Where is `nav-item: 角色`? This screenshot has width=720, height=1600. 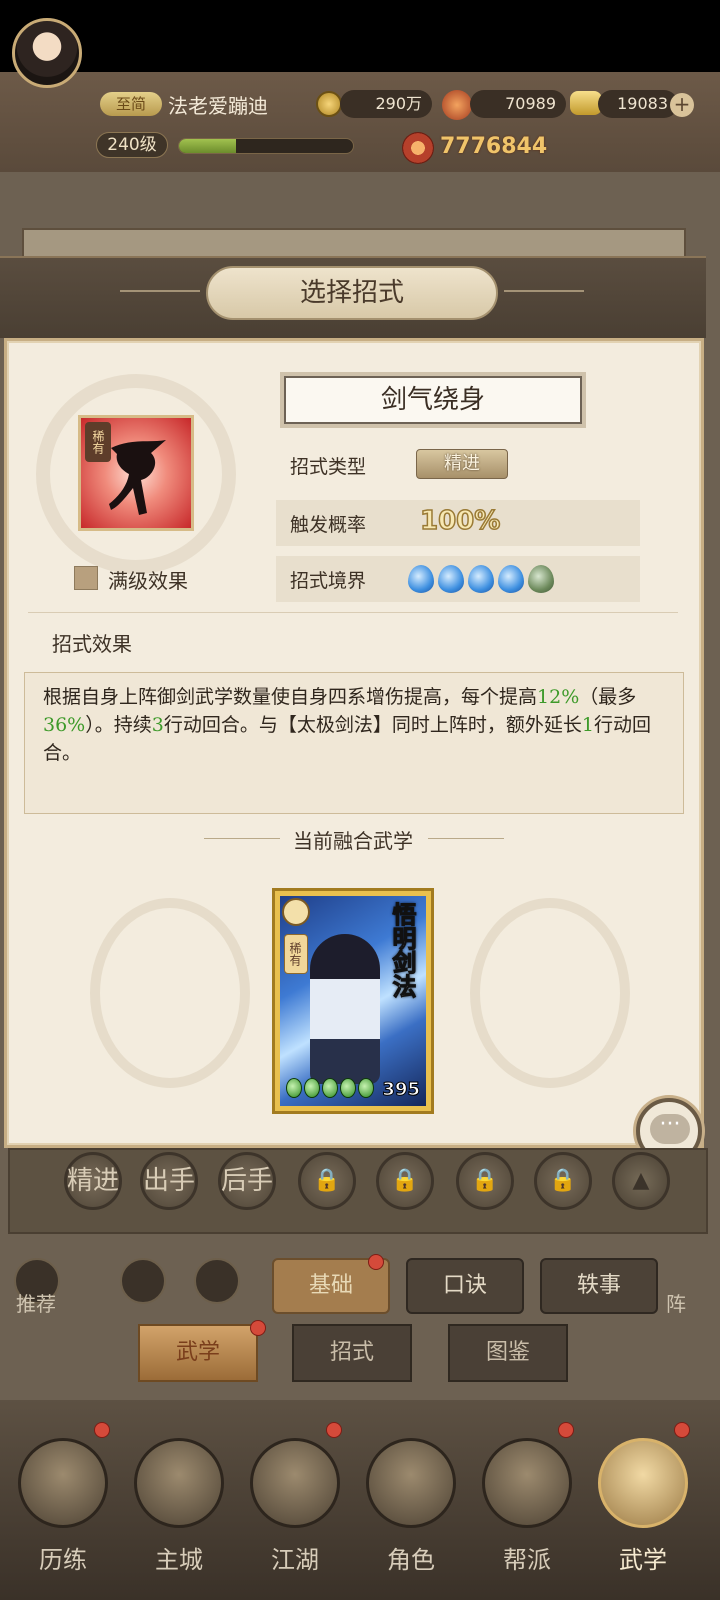
nav-item: 角色 is located at coordinates (411, 1505).